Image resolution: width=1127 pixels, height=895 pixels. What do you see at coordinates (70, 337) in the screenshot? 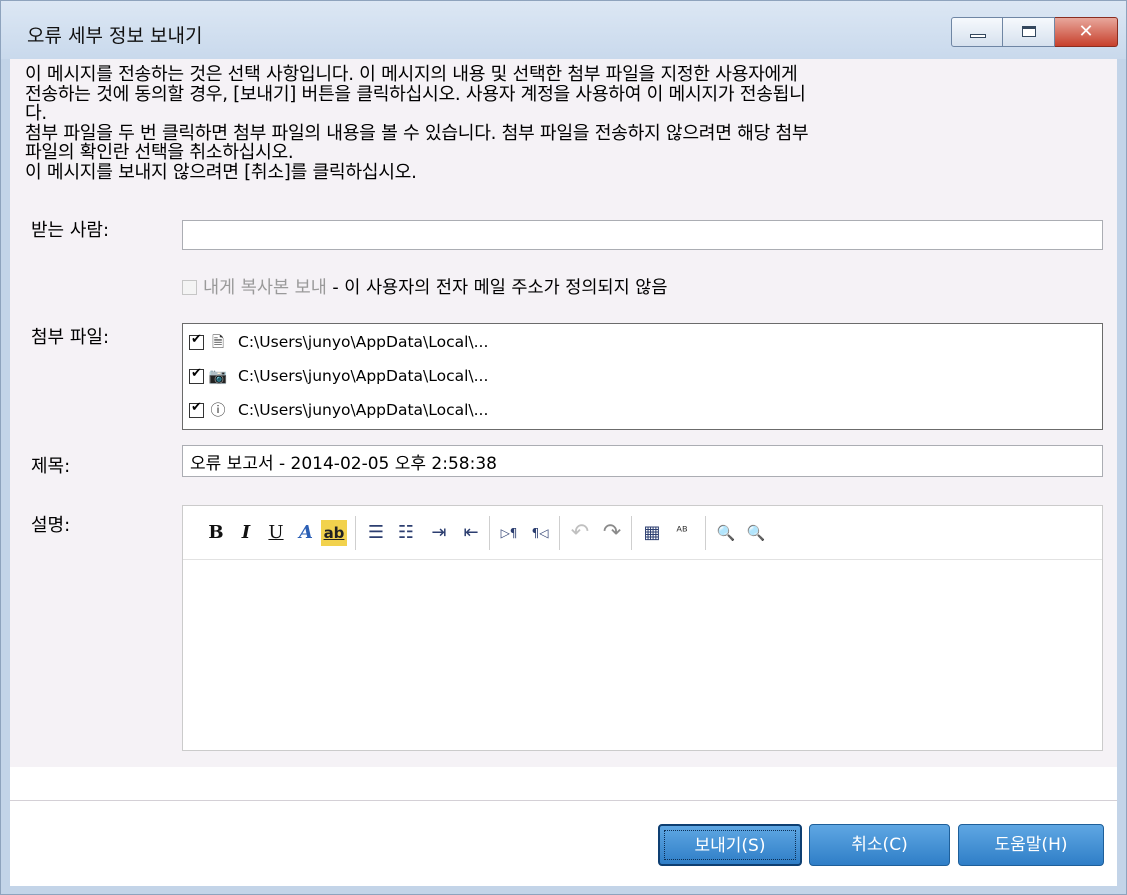
I see `attach-label: 첨부 파일:` at bounding box center [70, 337].